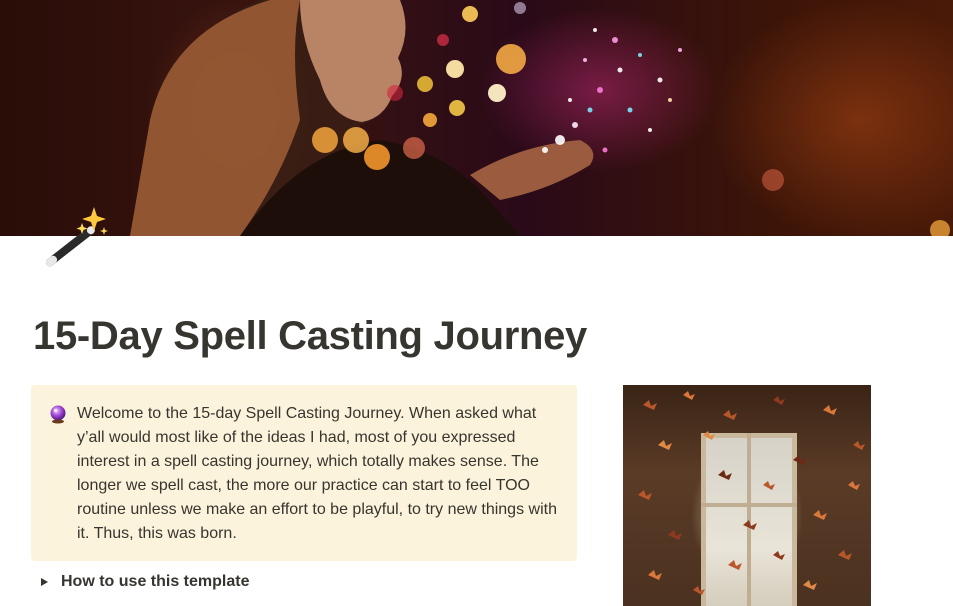  What do you see at coordinates (44, 582) in the screenshot?
I see `toggle-triangle-right-icon` at bounding box center [44, 582].